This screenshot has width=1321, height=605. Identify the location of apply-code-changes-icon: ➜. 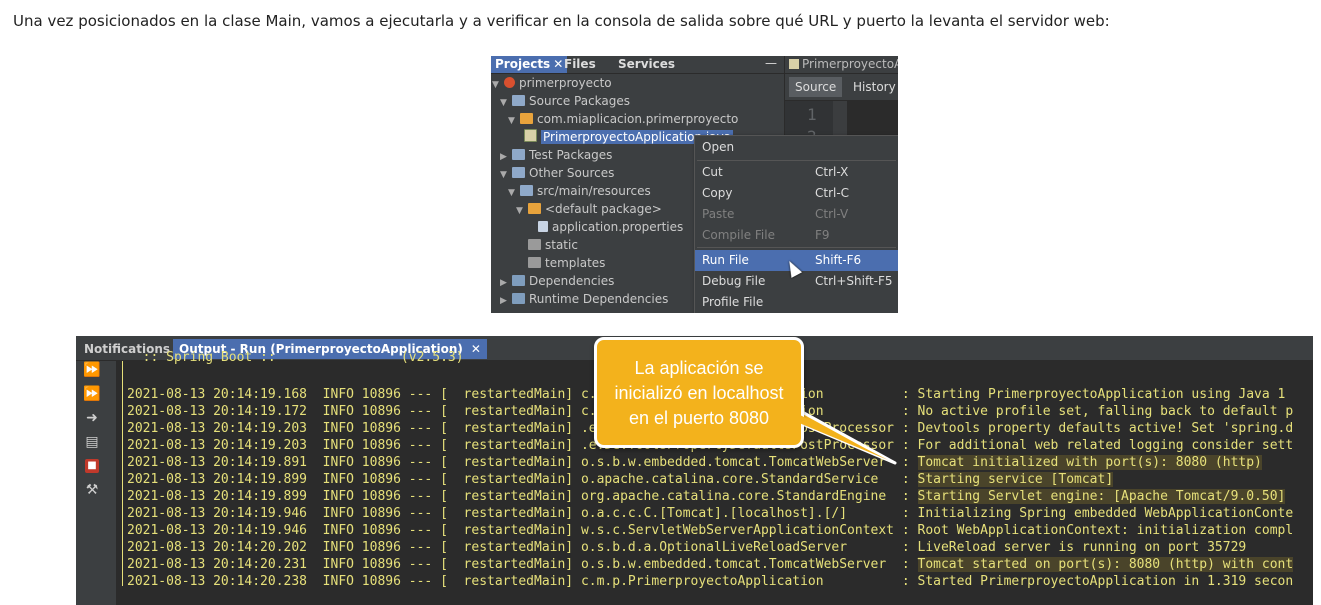
(92, 418).